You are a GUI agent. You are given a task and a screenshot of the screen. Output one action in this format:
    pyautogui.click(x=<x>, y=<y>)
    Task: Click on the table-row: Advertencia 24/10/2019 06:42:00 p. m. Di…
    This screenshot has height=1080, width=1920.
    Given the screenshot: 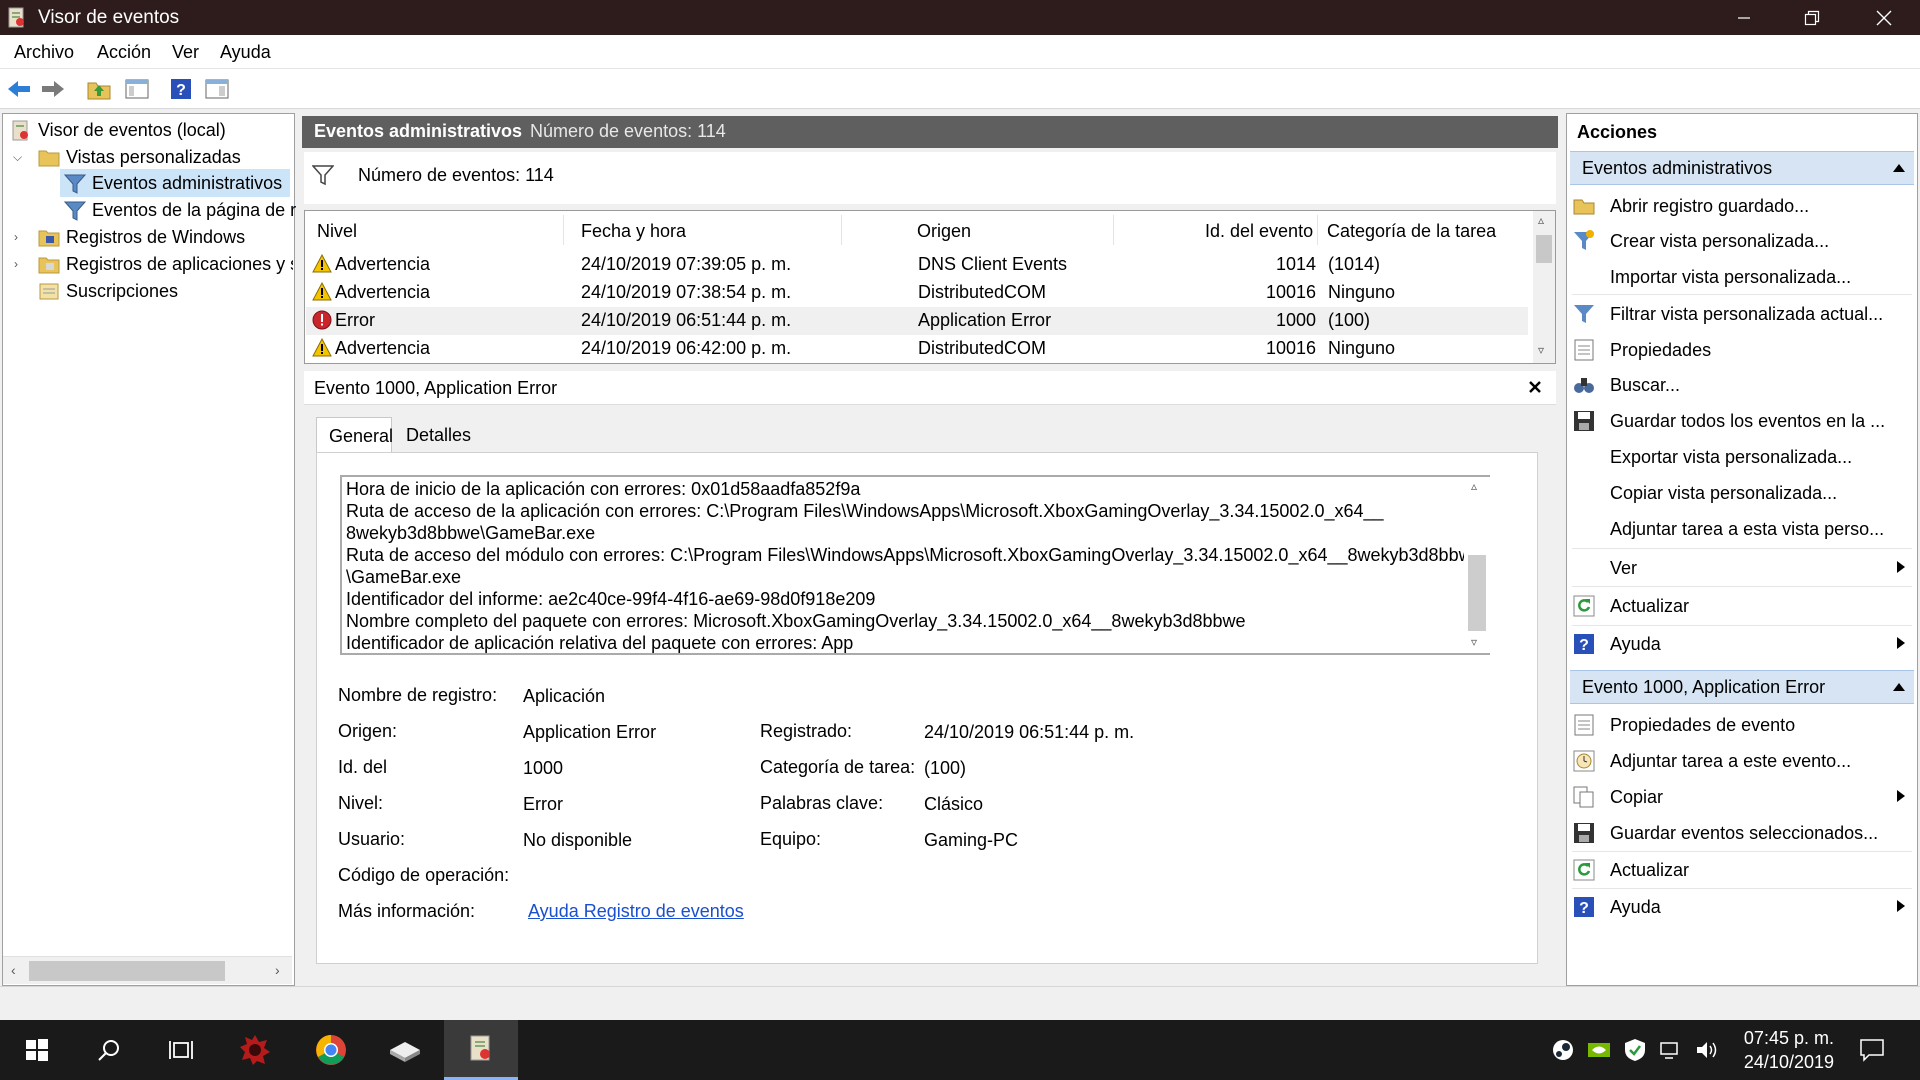 What is the action you would take?
    pyautogui.click(x=917, y=349)
    